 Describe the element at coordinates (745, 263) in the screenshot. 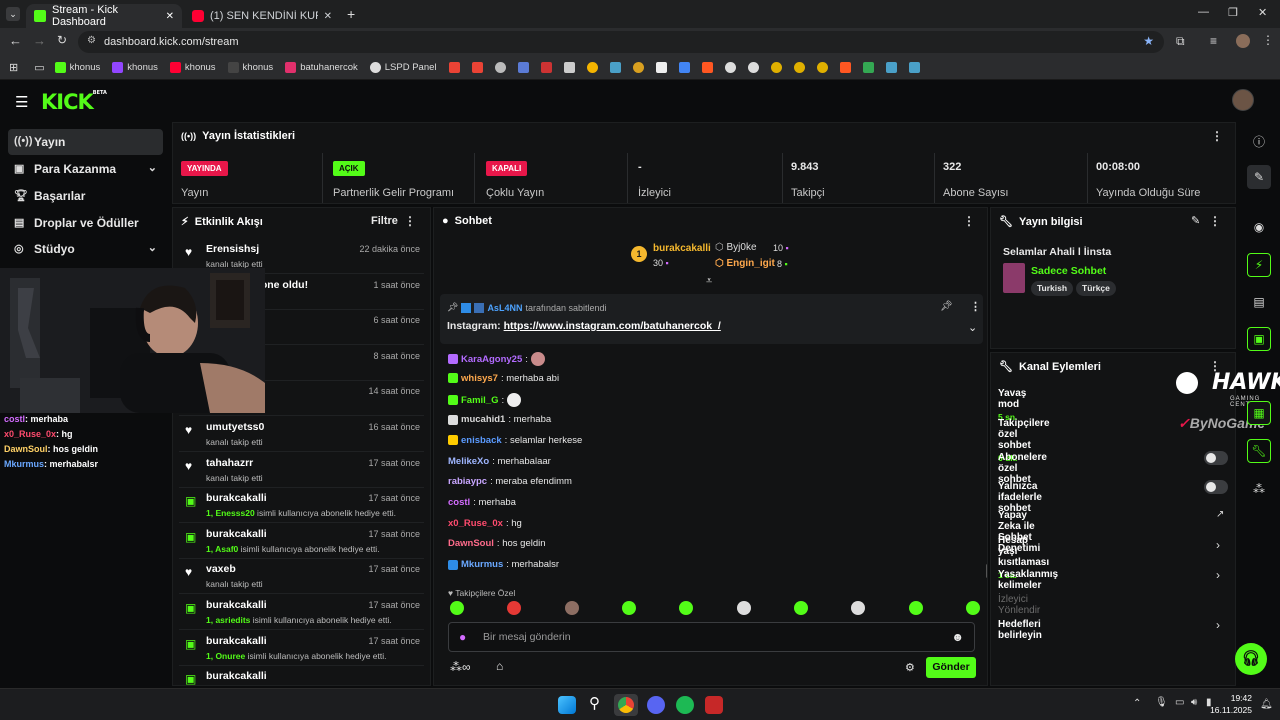

I see `gifter-3: ⬡ Engin_igit` at that location.